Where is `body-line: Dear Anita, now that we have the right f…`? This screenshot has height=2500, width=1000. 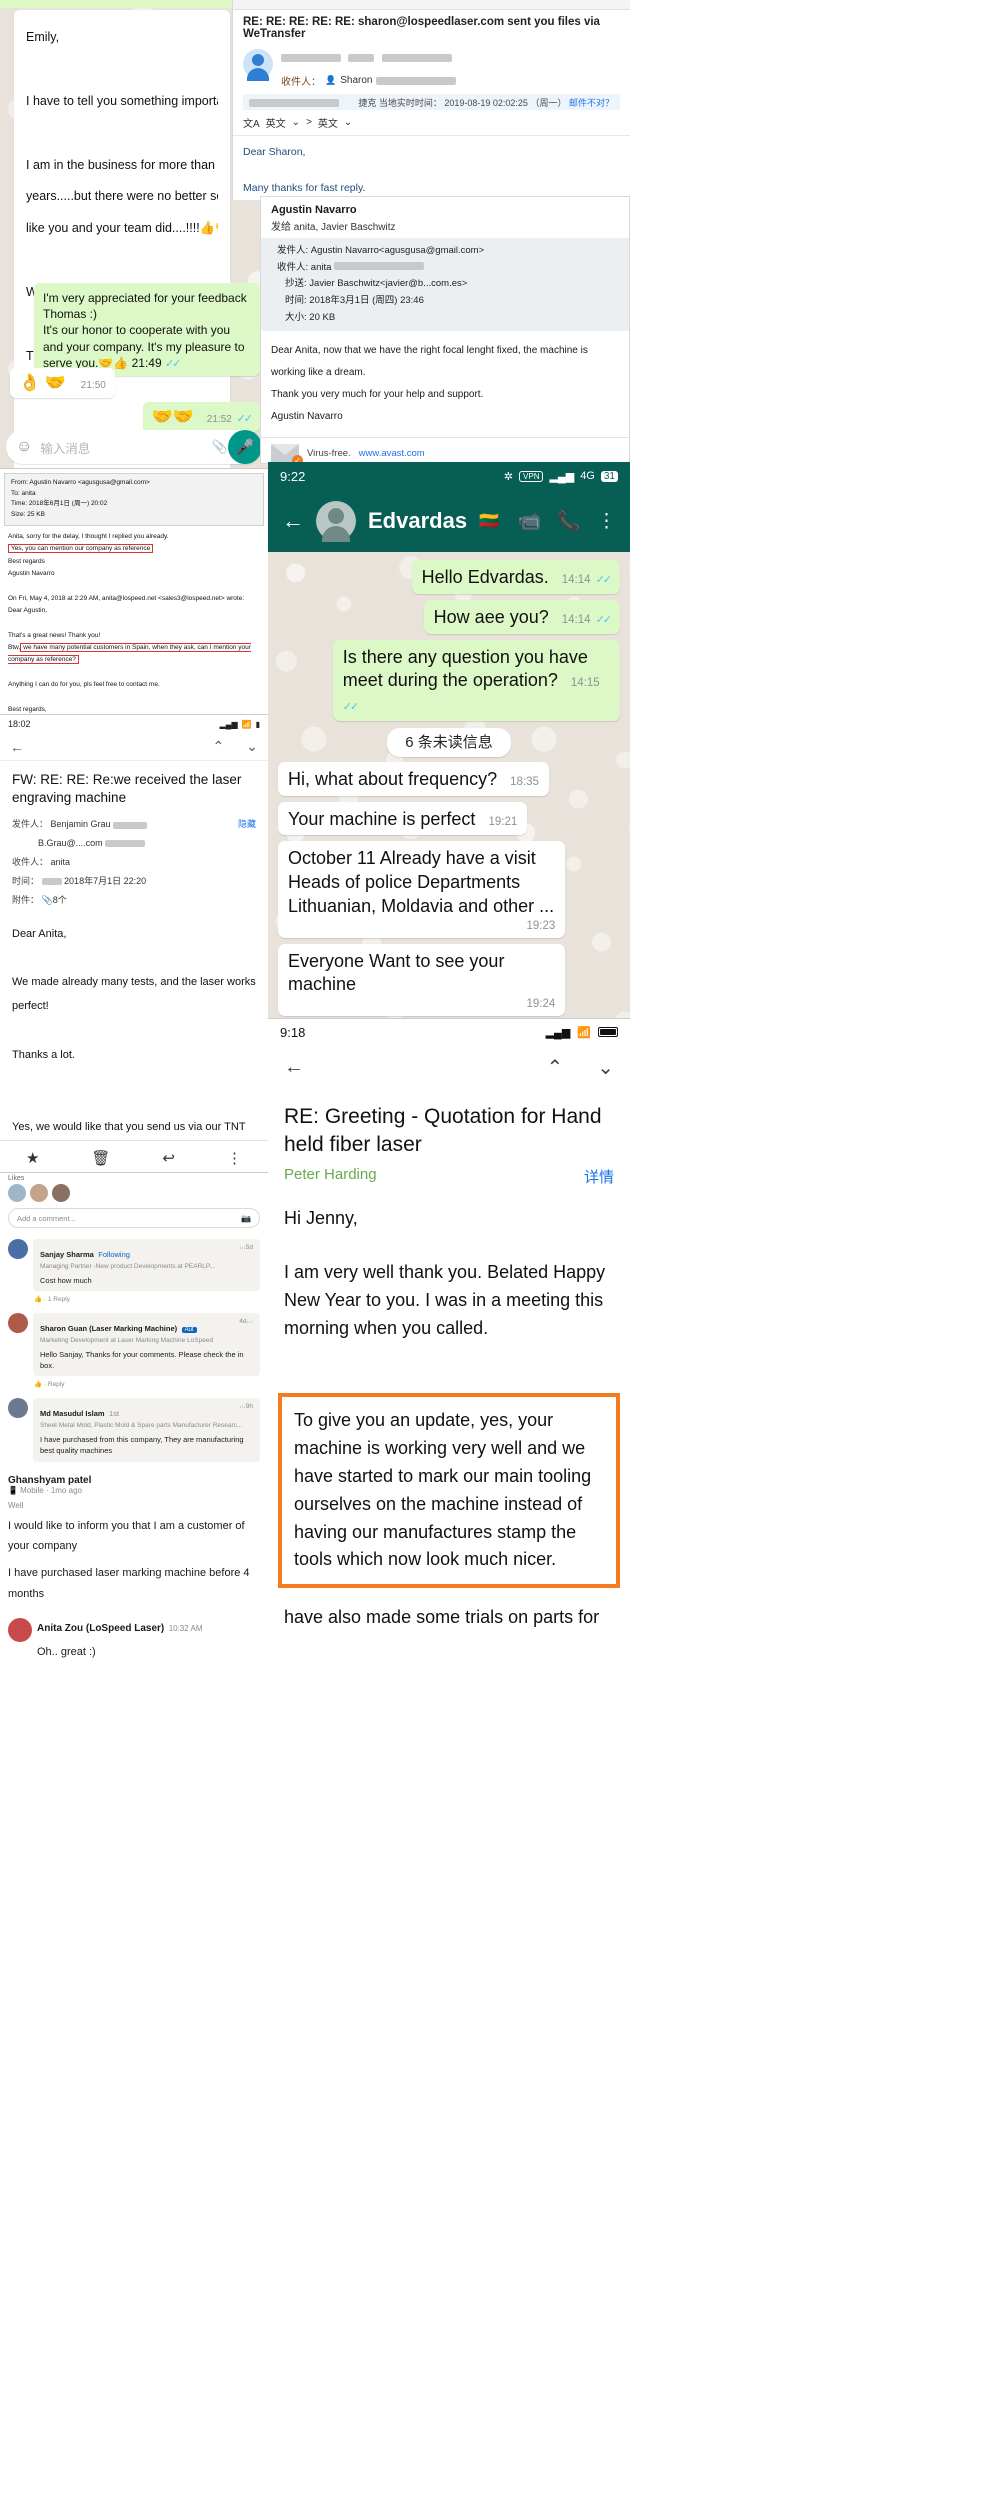 body-line: Dear Anita, now that we have the right f… is located at coordinates (429, 362).